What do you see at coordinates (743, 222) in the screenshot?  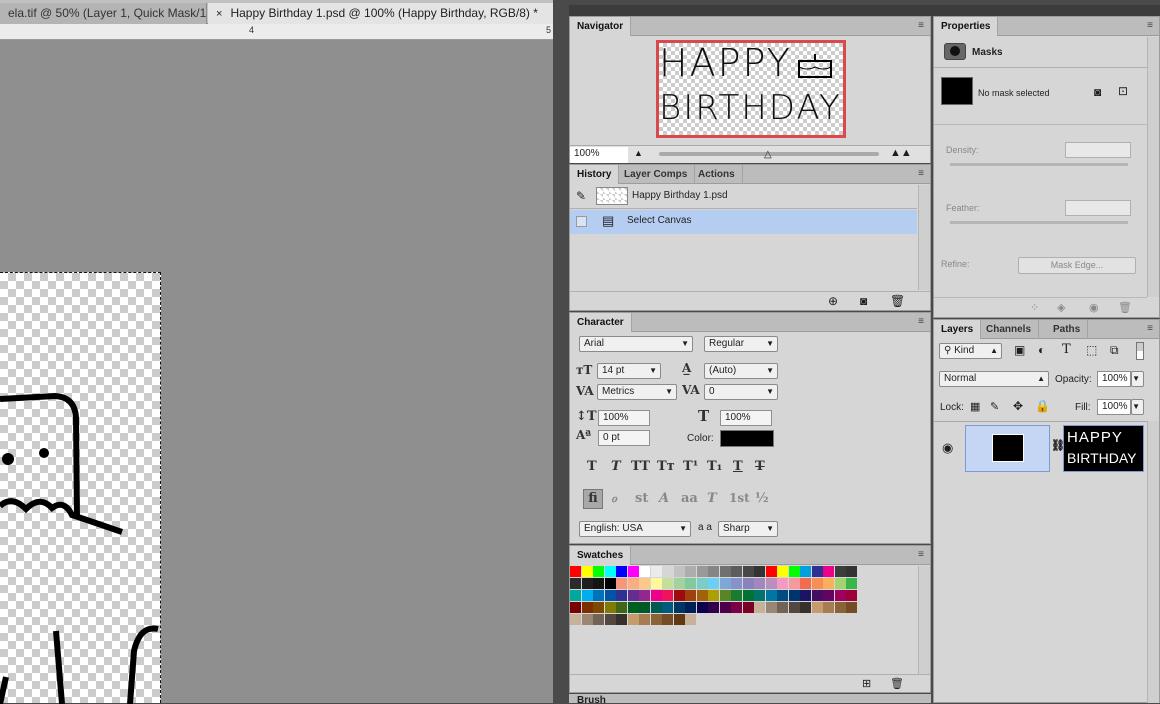 I see `history-item-select-canvas: ▤ Select Canvas` at bounding box center [743, 222].